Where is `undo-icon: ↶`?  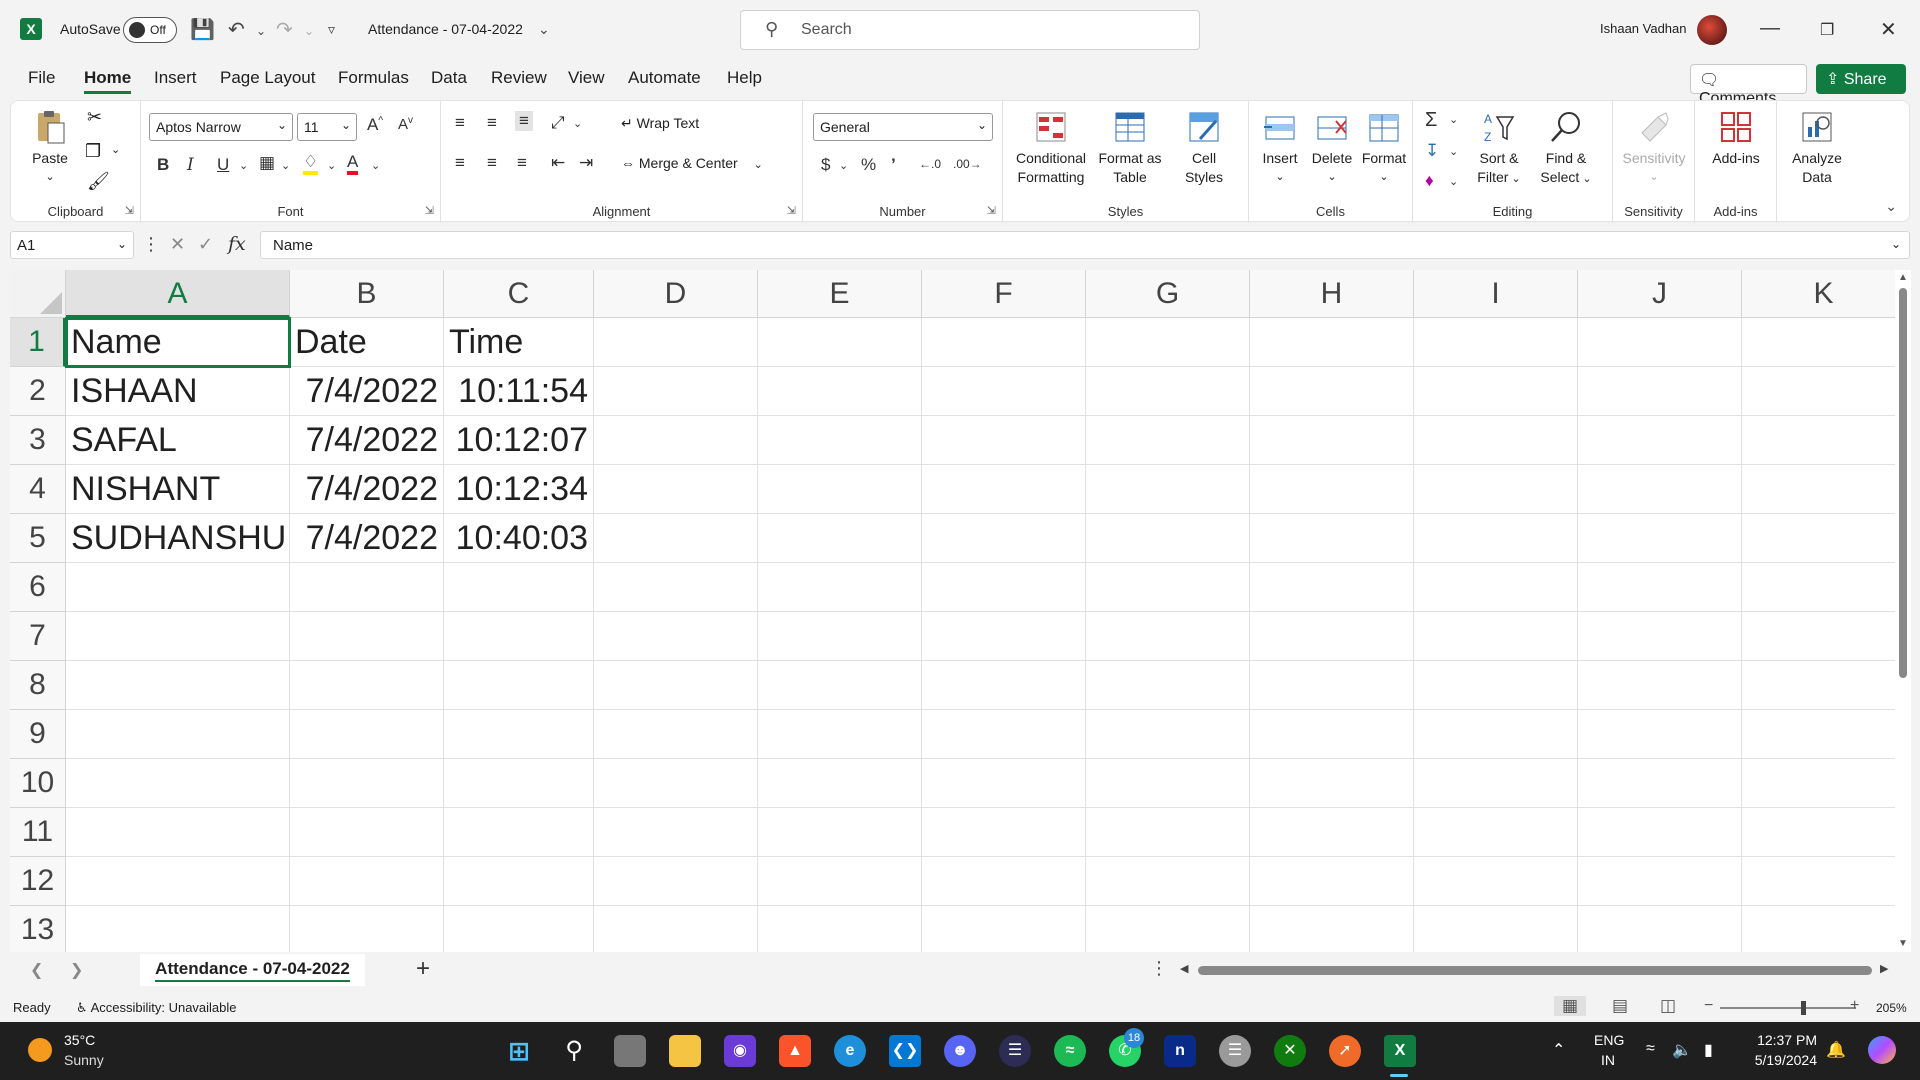 undo-icon: ↶ is located at coordinates (236, 29).